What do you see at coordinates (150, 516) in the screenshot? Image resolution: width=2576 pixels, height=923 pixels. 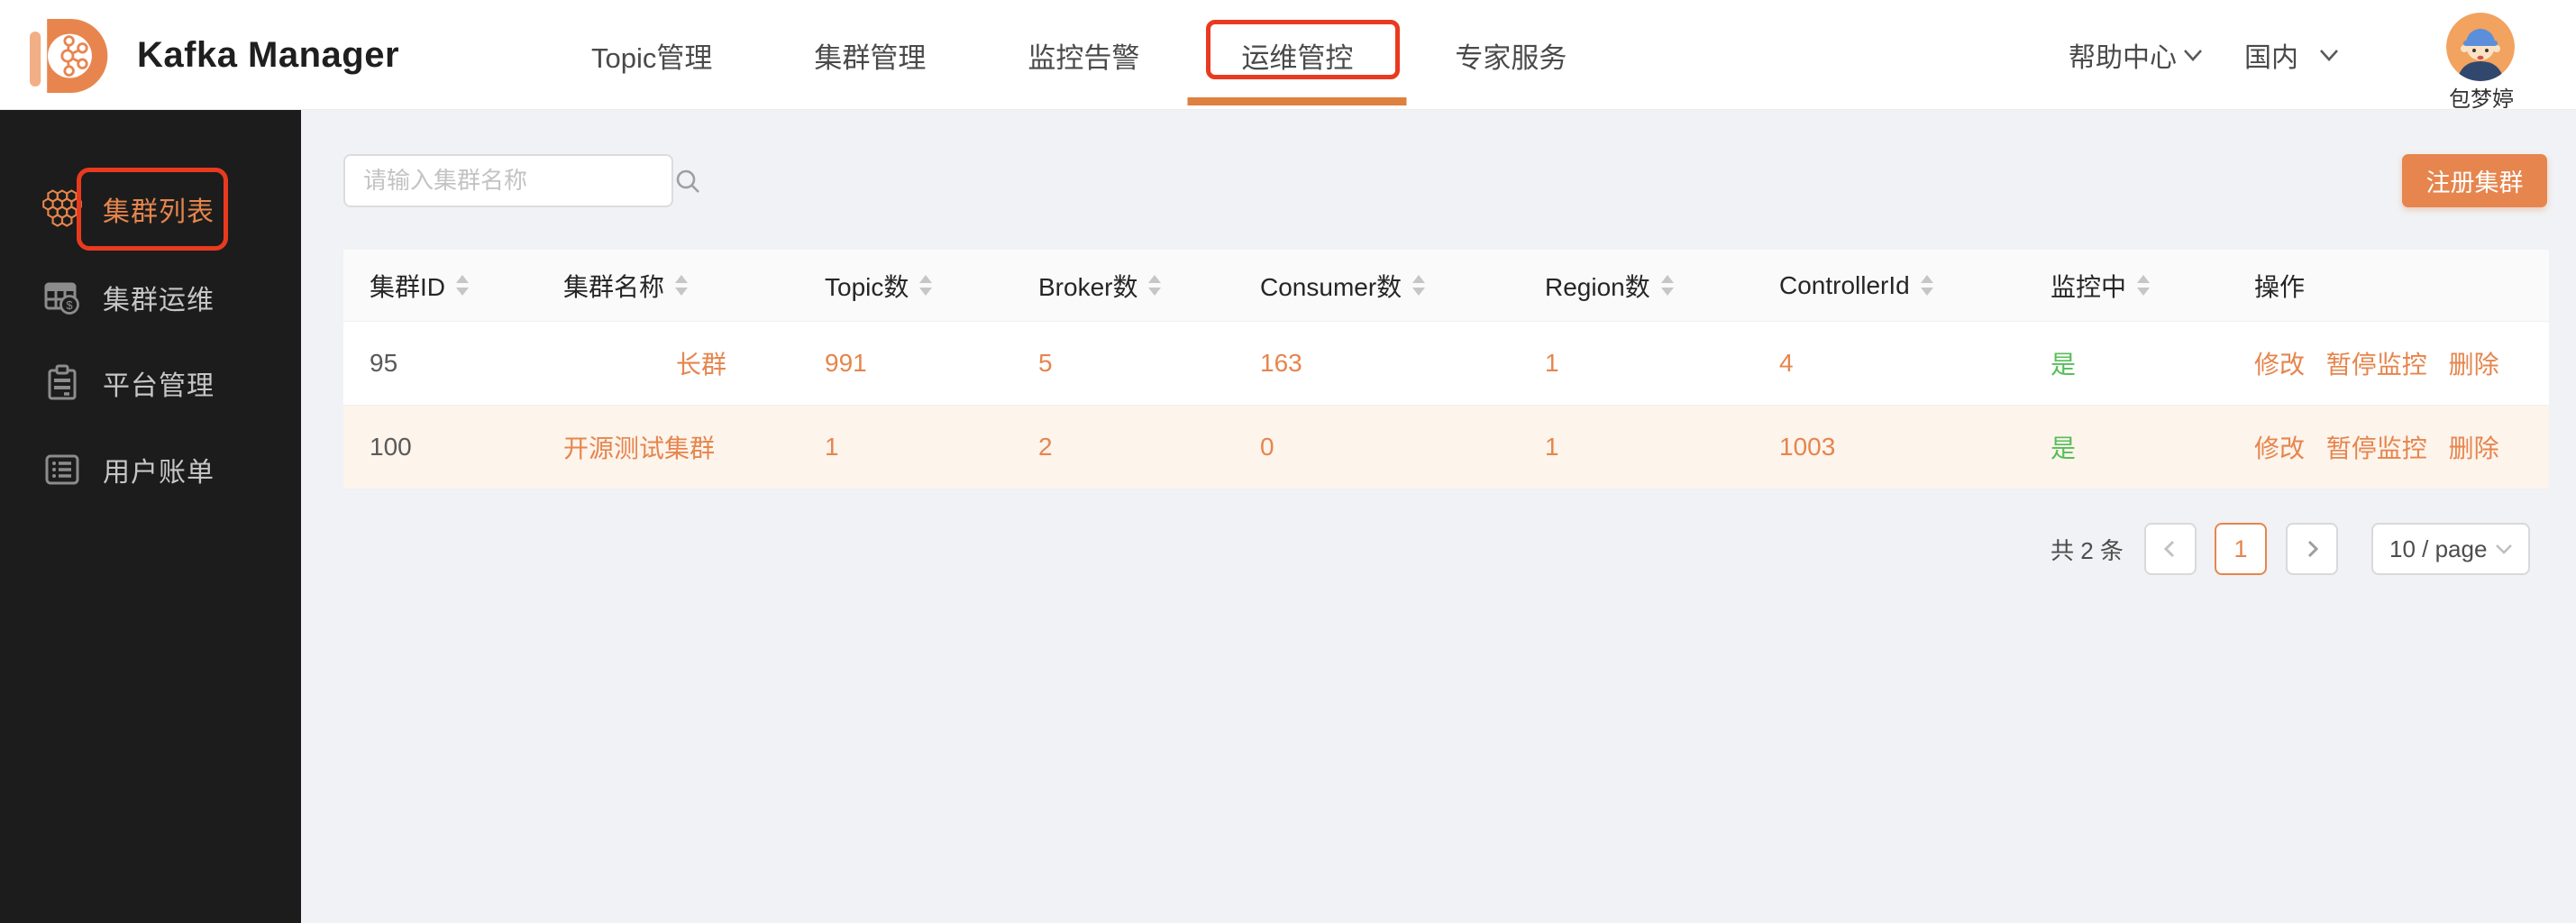 I see `sidebar: 集群列表 $ 集群运维 平台管理 用户账单` at bounding box center [150, 516].